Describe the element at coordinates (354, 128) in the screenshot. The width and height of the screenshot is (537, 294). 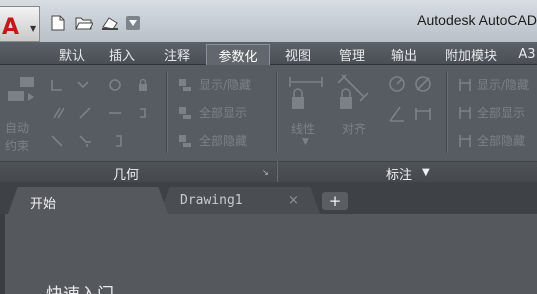
I see `aligned-label: 对齐` at that location.